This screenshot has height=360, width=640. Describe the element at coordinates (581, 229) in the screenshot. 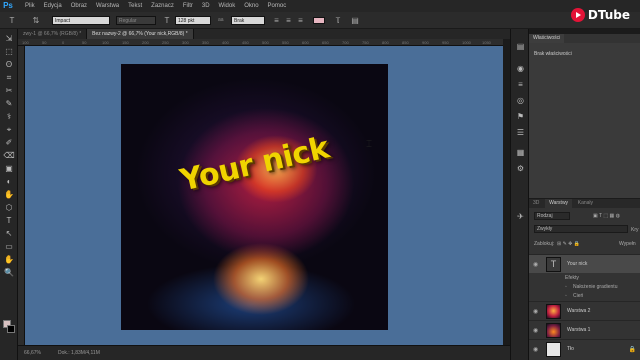

I see `blend-mode-select: Zwykły` at that location.